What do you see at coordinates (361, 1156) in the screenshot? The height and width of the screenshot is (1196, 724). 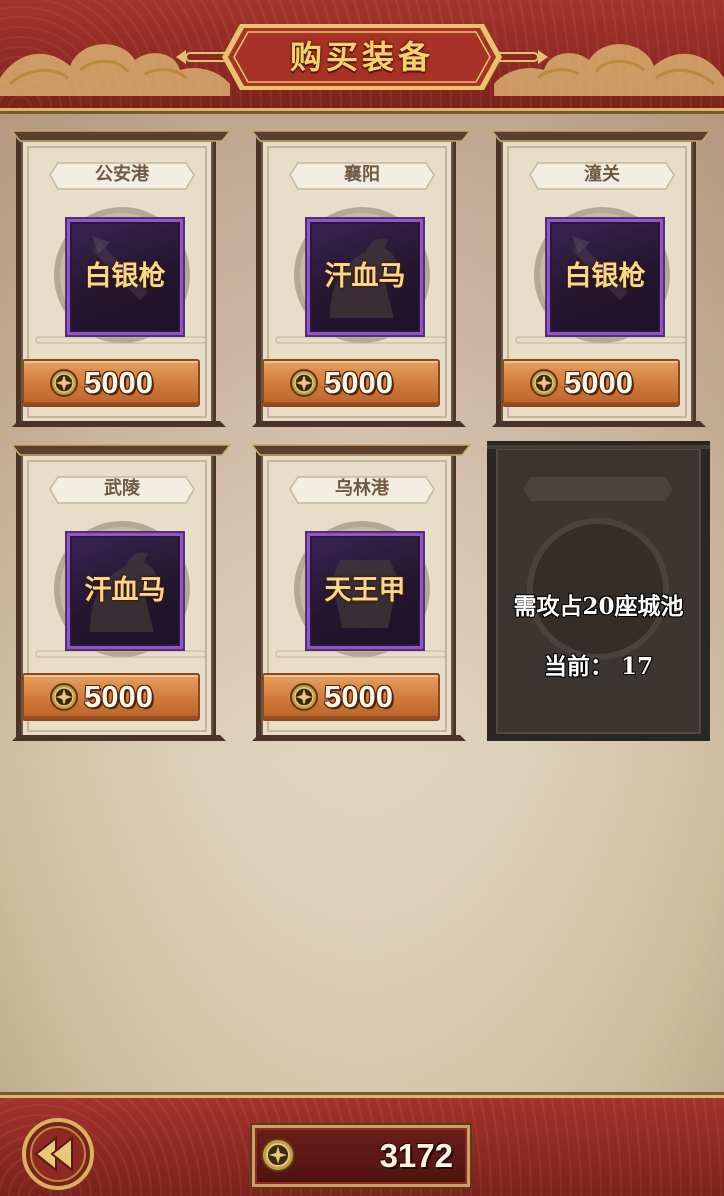 I see `currency-display: 3172` at bounding box center [361, 1156].